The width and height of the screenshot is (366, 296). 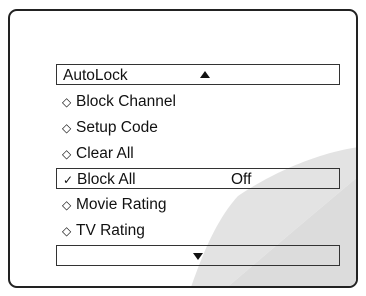 I want to click on down-arrow-icon, so click(x=198, y=256).